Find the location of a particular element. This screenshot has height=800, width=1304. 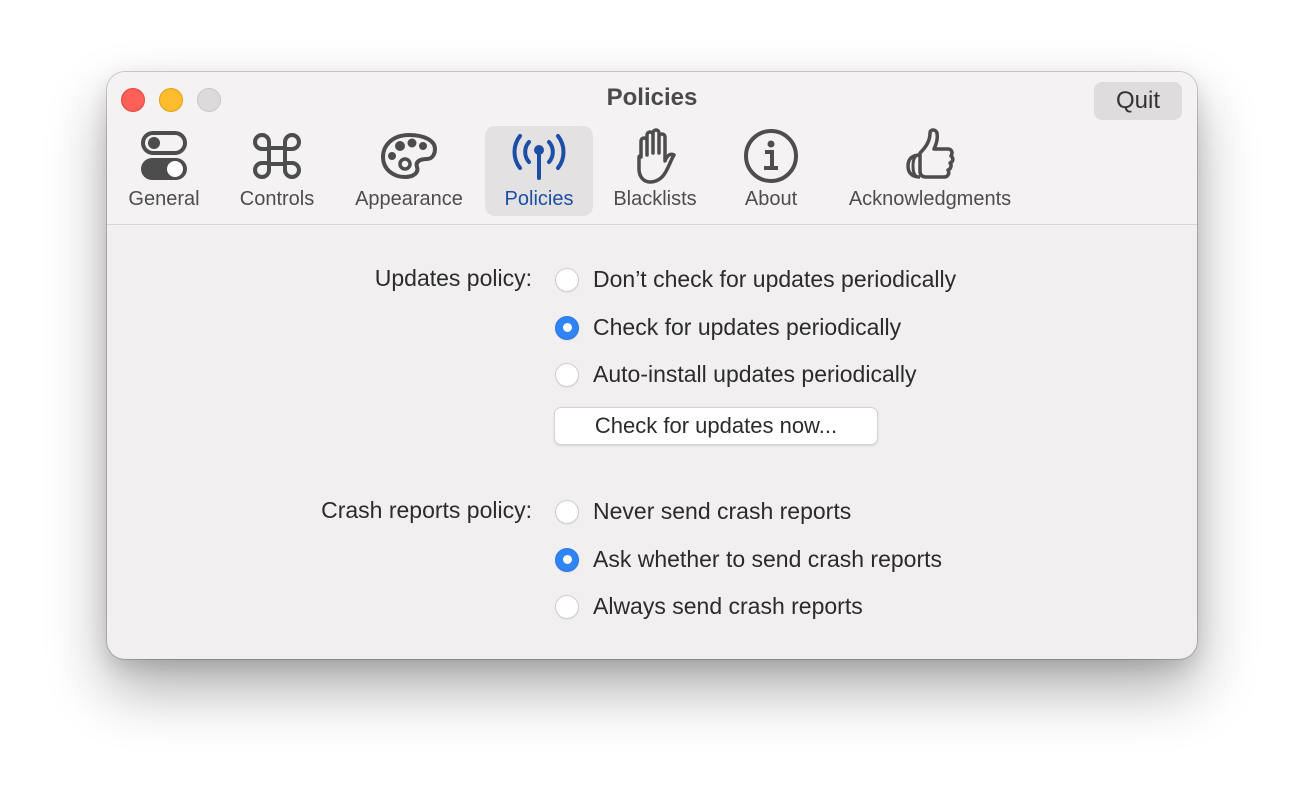

tab-label: General is located at coordinates (164, 199).